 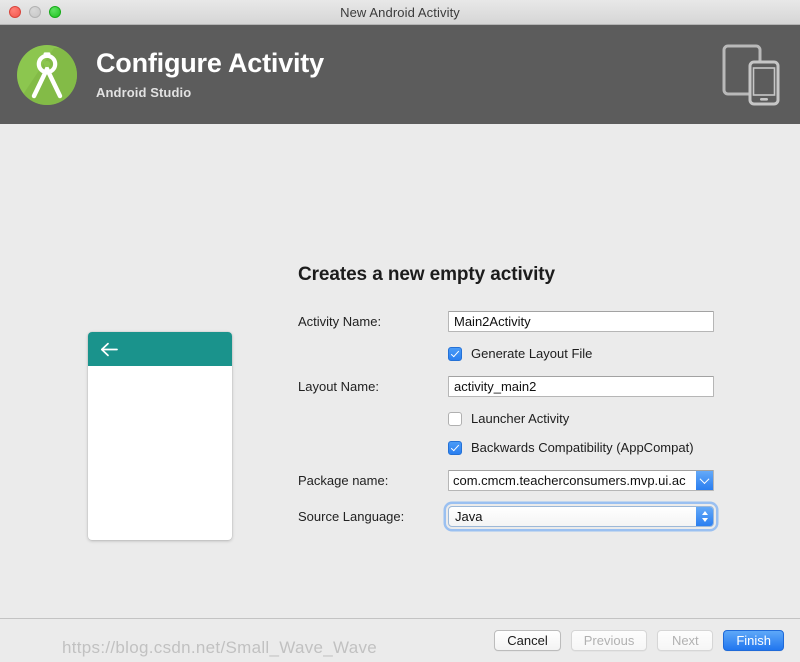 What do you see at coordinates (351, 516) in the screenshot?
I see `source-language-label: Source Language:` at bounding box center [351, 516].